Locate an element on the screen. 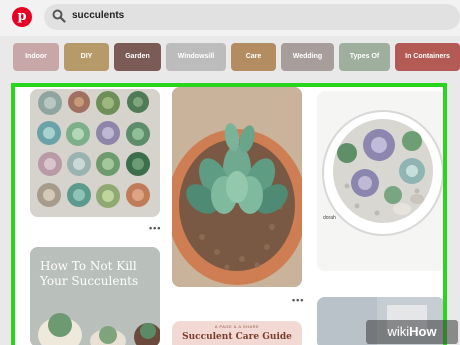 The image size is (460, 345). pinterest-logo-icon: p is located at coordinates (22, 17).